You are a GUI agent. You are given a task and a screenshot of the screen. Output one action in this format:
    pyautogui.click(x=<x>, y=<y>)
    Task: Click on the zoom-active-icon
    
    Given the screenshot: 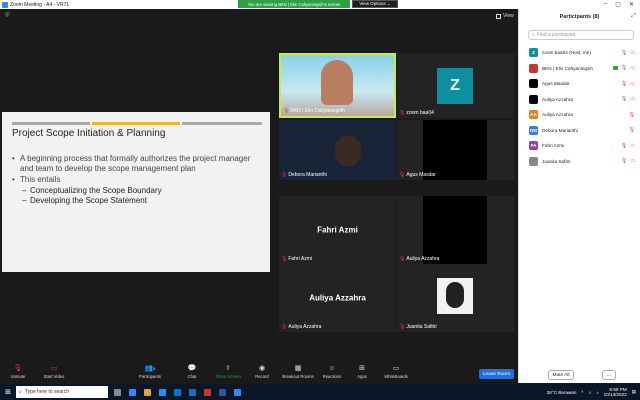 What is the action you would take?
    pyautogui.click(x=237, y=392)
    